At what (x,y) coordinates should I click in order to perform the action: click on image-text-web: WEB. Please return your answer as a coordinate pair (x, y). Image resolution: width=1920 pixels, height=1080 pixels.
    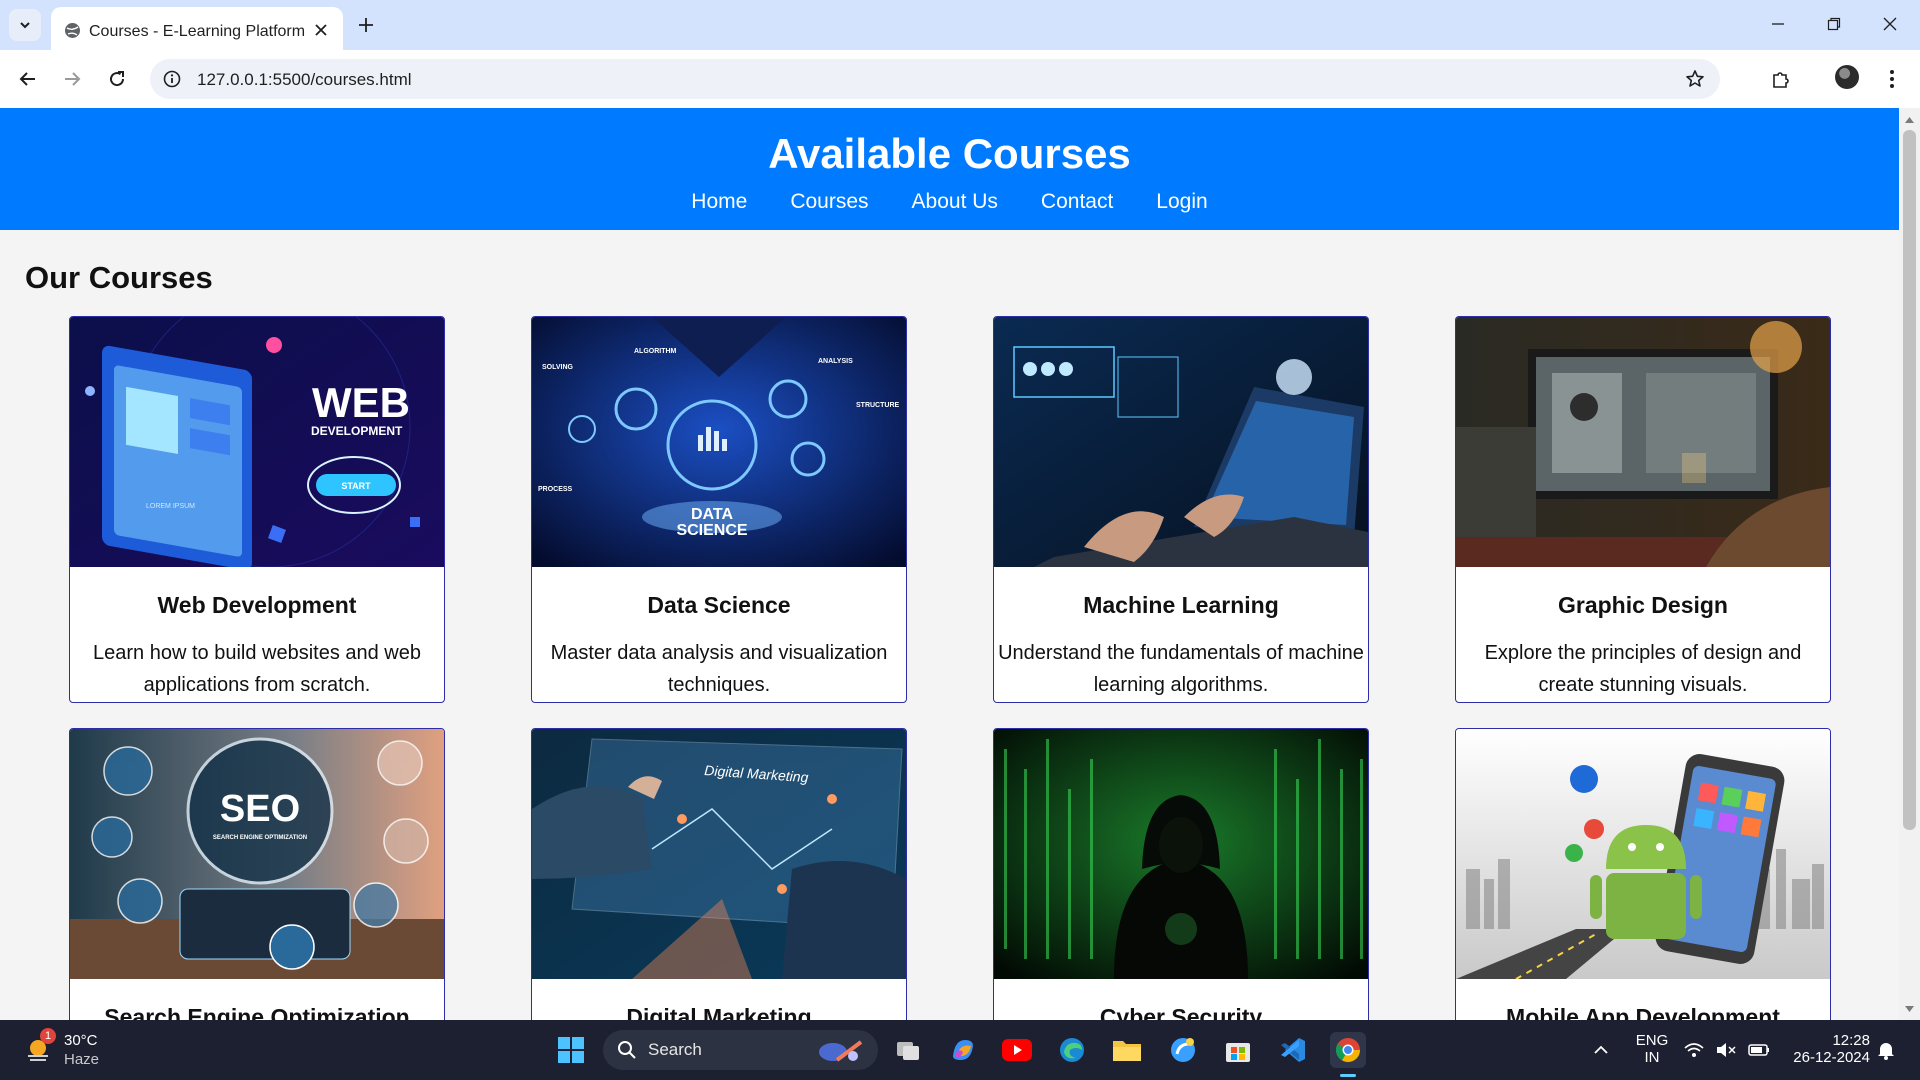
    Looking at the image, I should click on (361, 402).